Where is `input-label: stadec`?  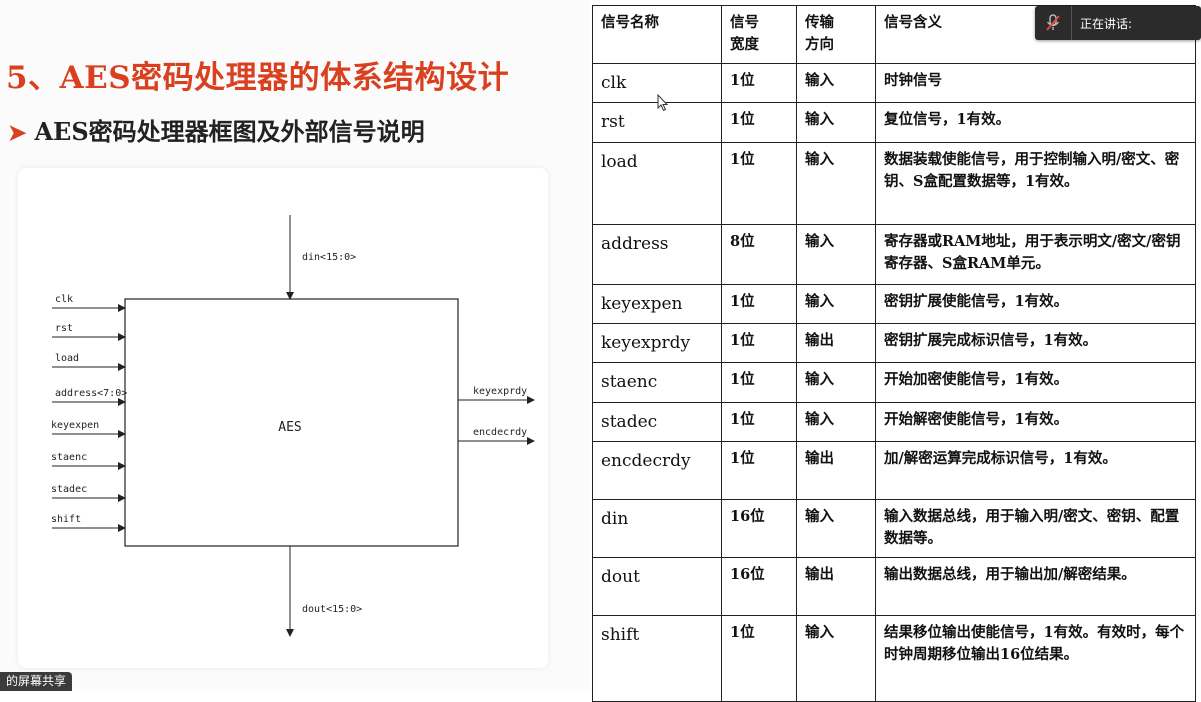 input-label: stadec is located at coordinates (69, 489).